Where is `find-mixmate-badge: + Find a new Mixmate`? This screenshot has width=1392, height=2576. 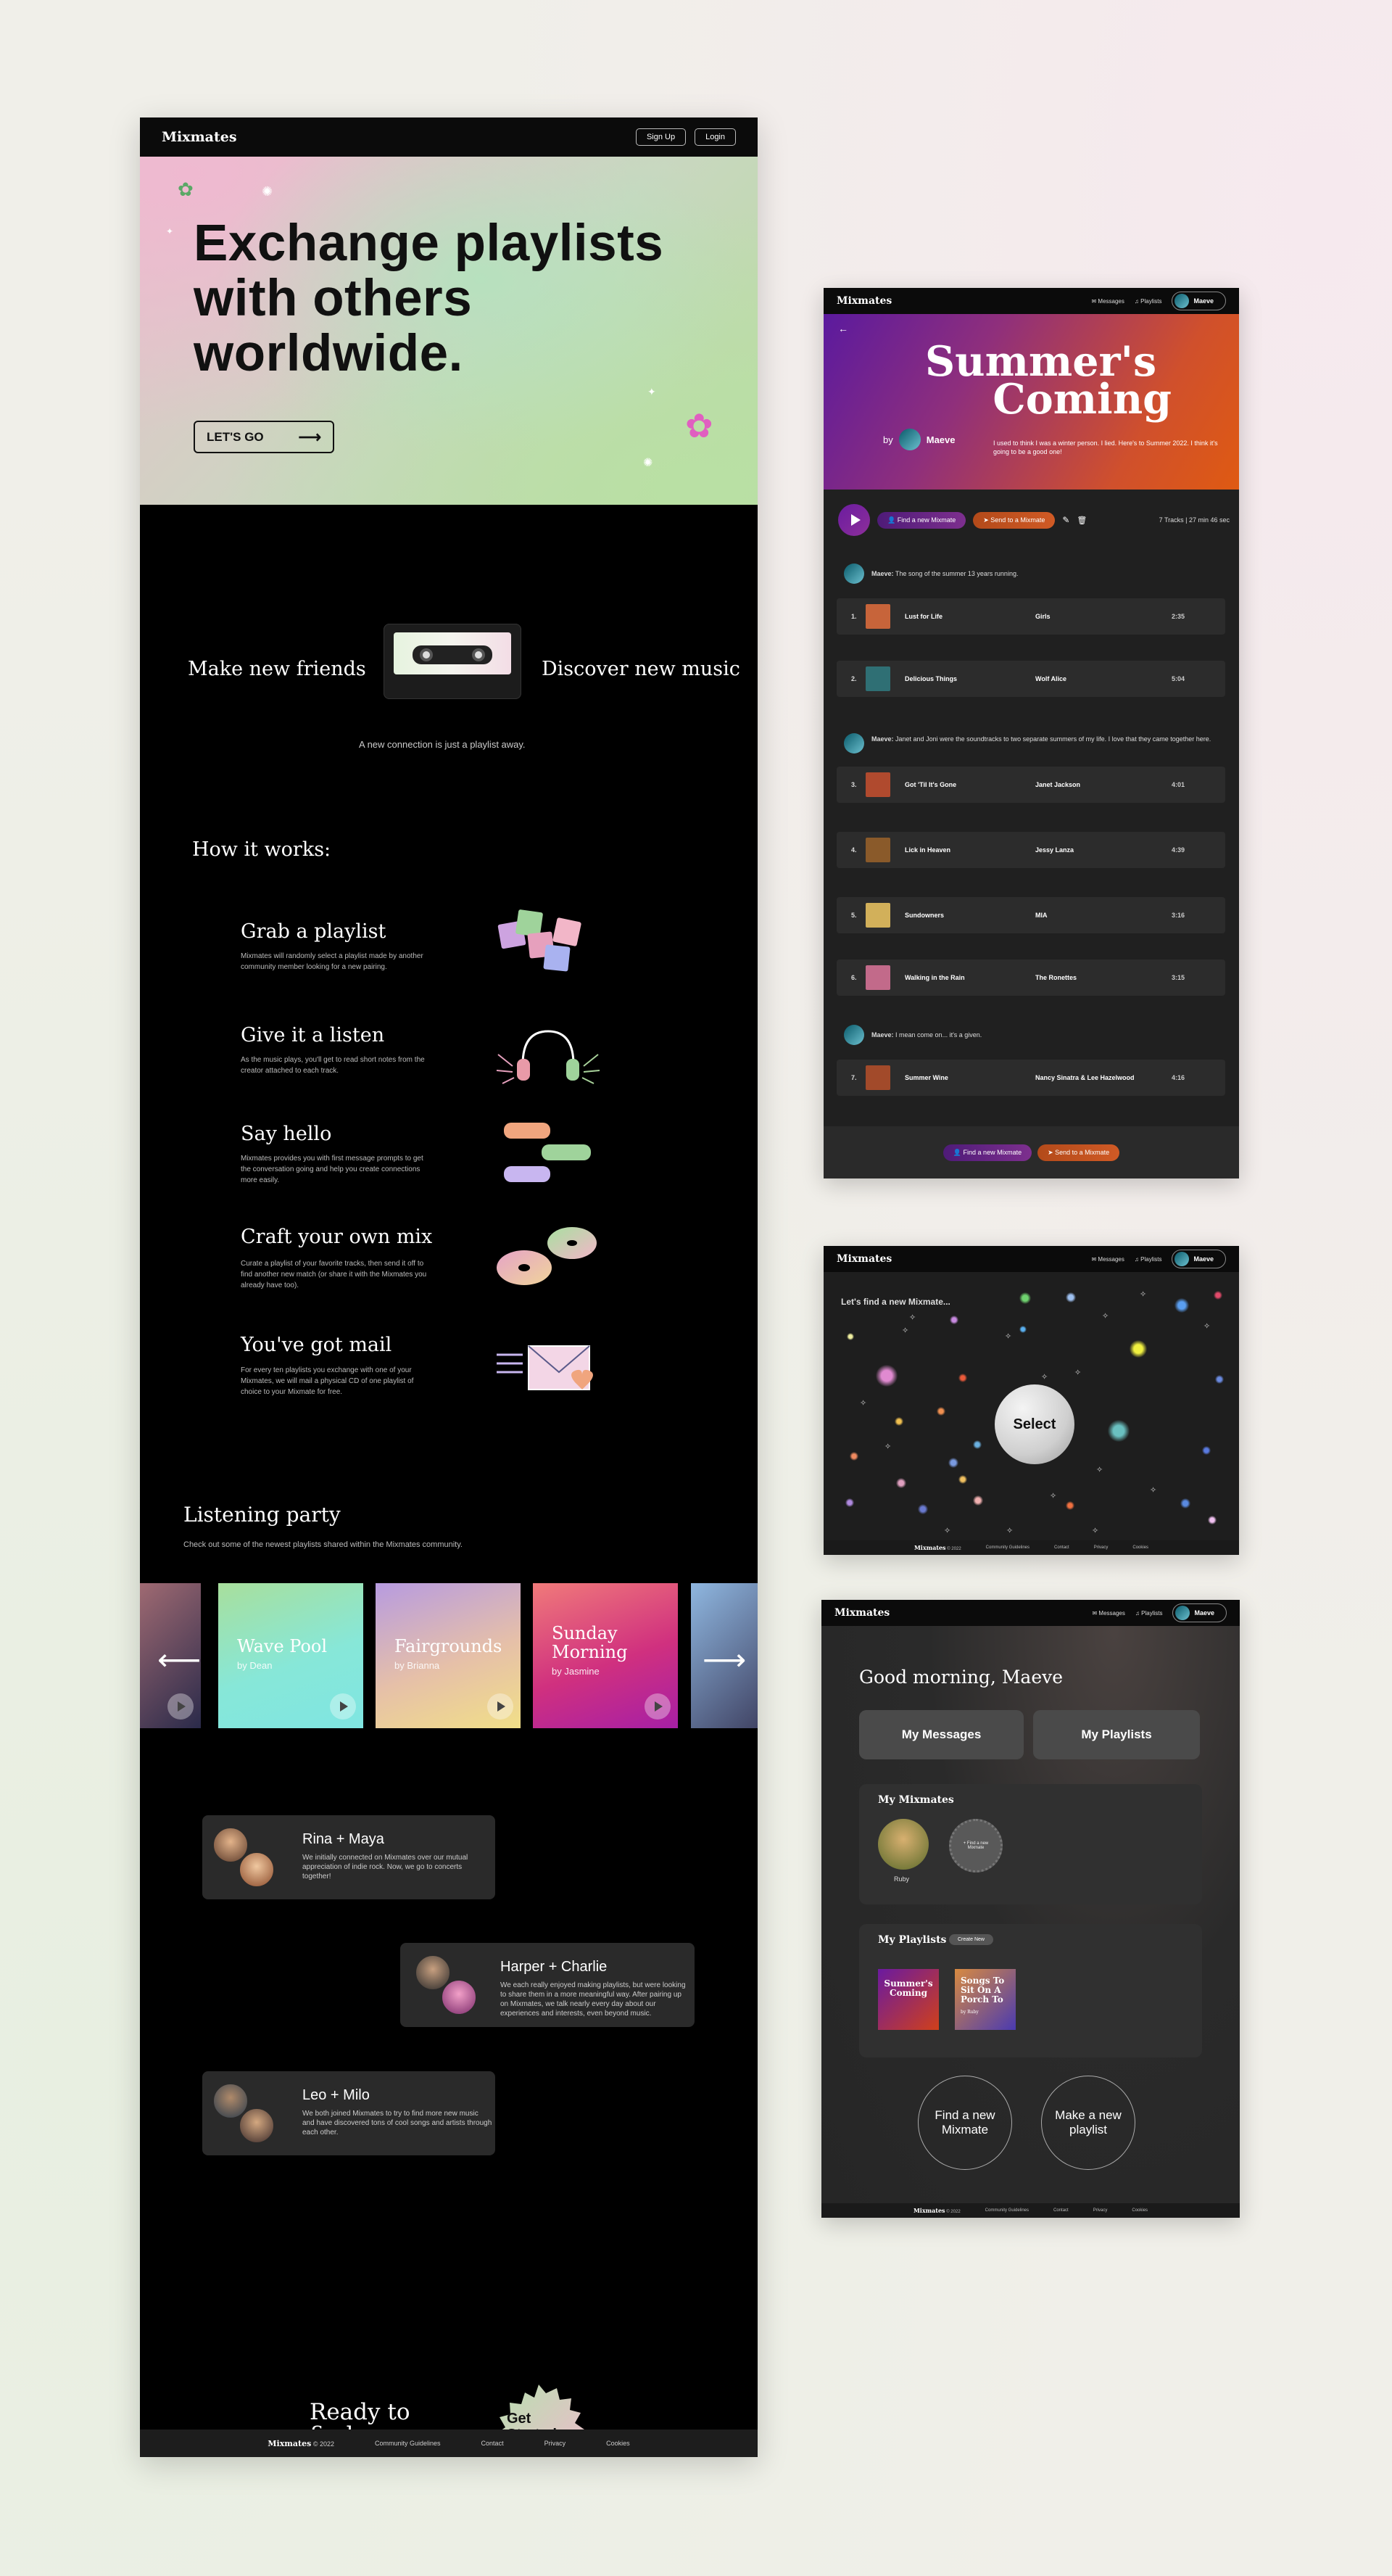
find-mixmate-badge: + Find a new Mixmate is located at coordinates (976, 1846).